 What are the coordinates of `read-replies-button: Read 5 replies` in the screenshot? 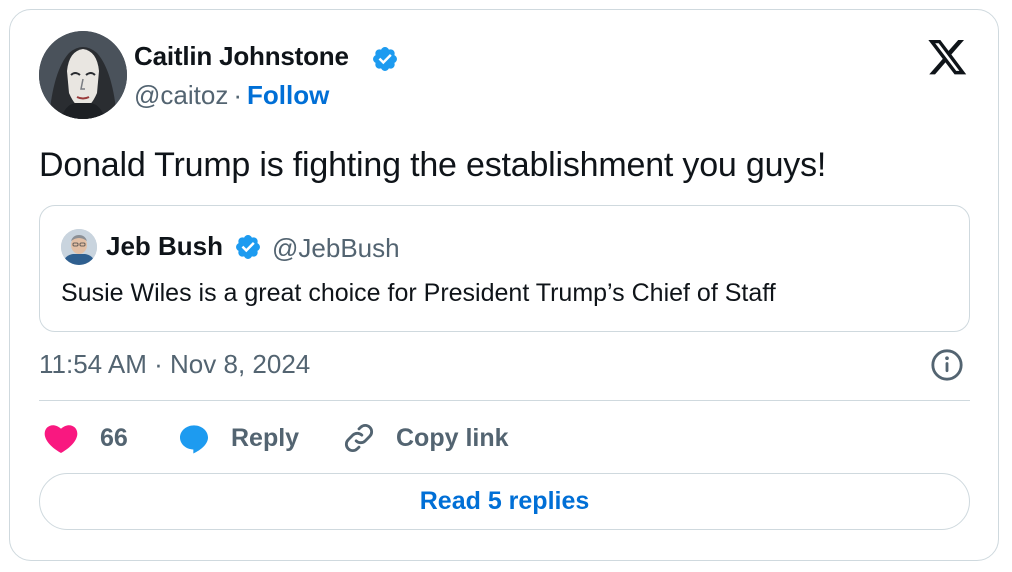 It's located at (504, 501).